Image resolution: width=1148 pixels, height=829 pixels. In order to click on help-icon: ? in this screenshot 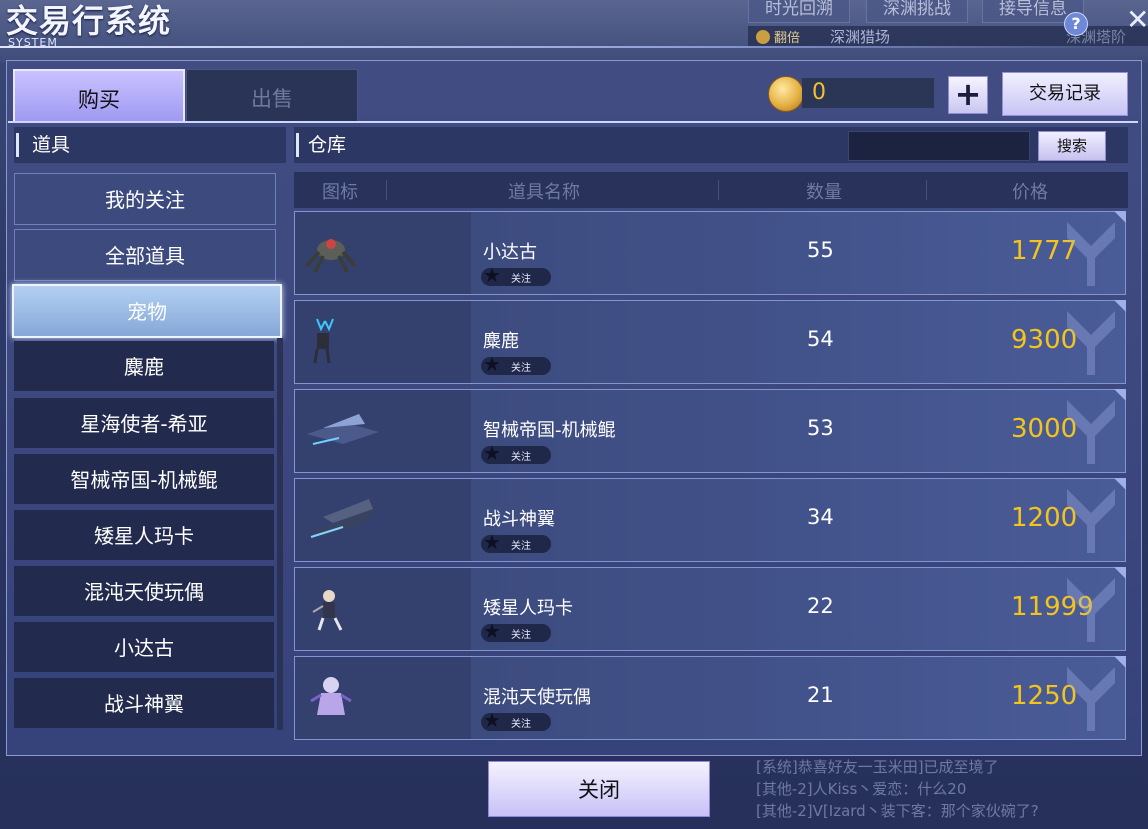, I will do `click(1076, 24)`.